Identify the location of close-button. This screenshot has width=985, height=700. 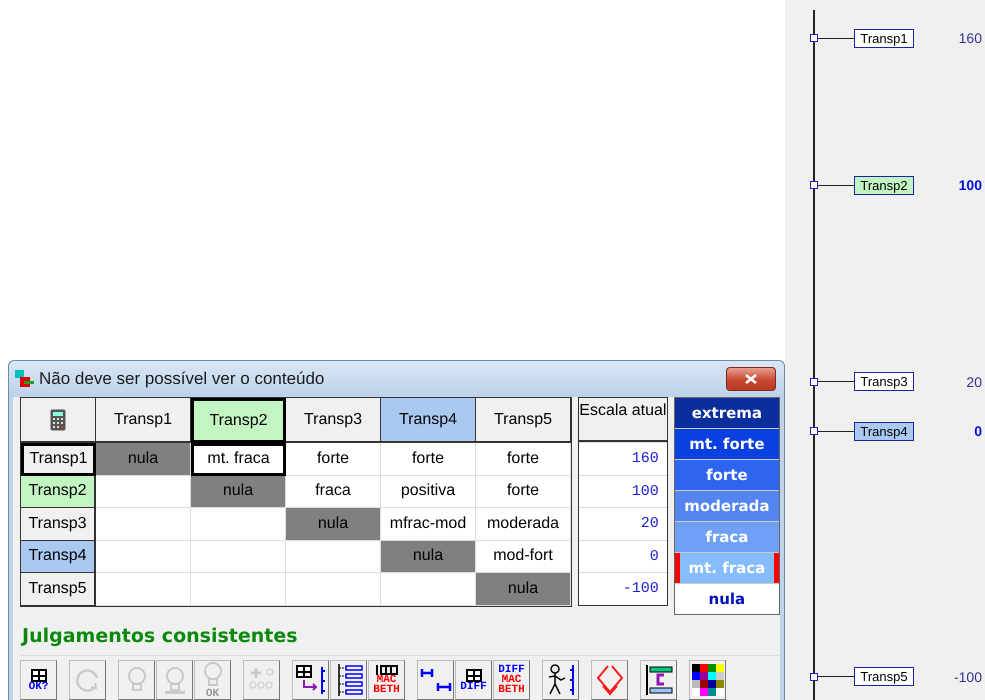
(751, 379).